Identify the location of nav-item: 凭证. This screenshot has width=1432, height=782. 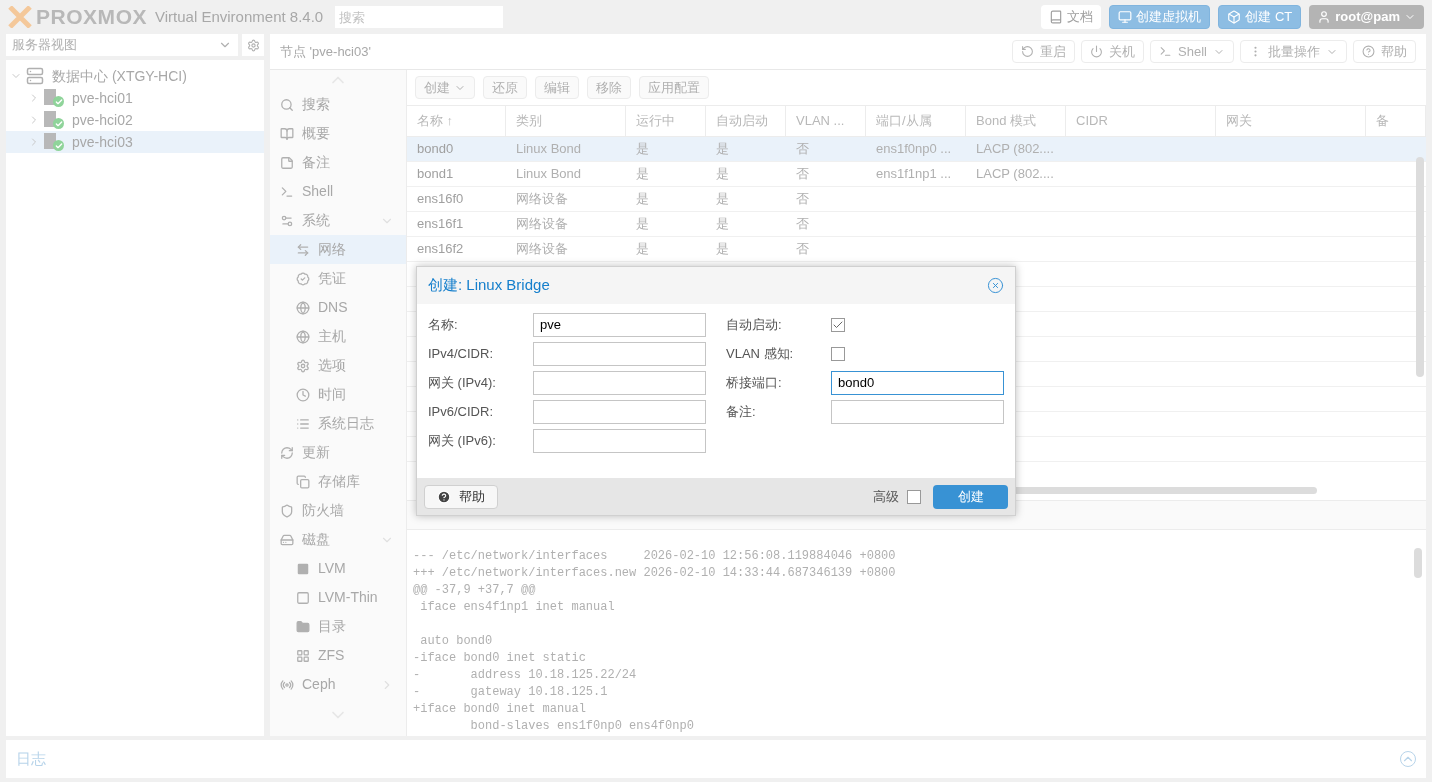
(338, 278).